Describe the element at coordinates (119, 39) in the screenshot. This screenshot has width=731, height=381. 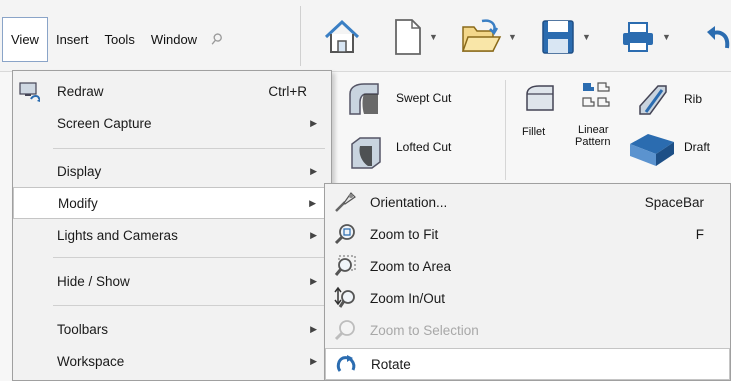
I see `menu-tools: Tools` at that location.